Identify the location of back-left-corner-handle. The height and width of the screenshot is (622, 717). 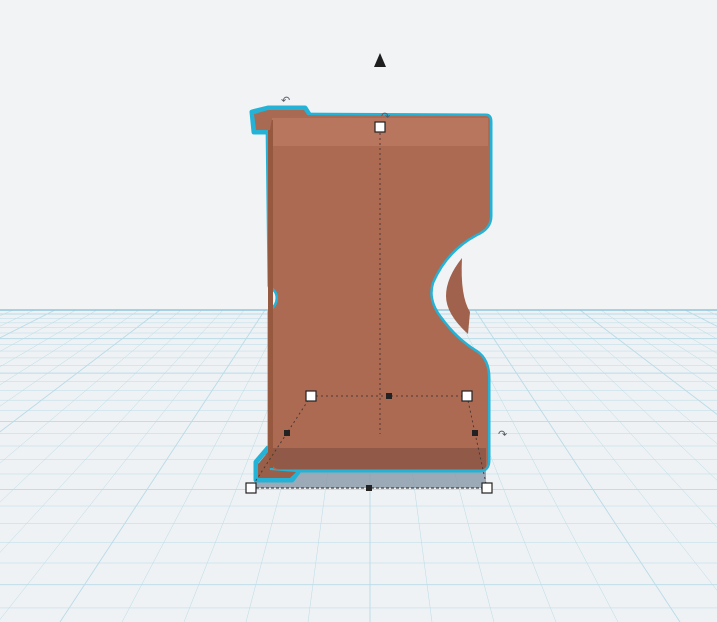
(311, 396).